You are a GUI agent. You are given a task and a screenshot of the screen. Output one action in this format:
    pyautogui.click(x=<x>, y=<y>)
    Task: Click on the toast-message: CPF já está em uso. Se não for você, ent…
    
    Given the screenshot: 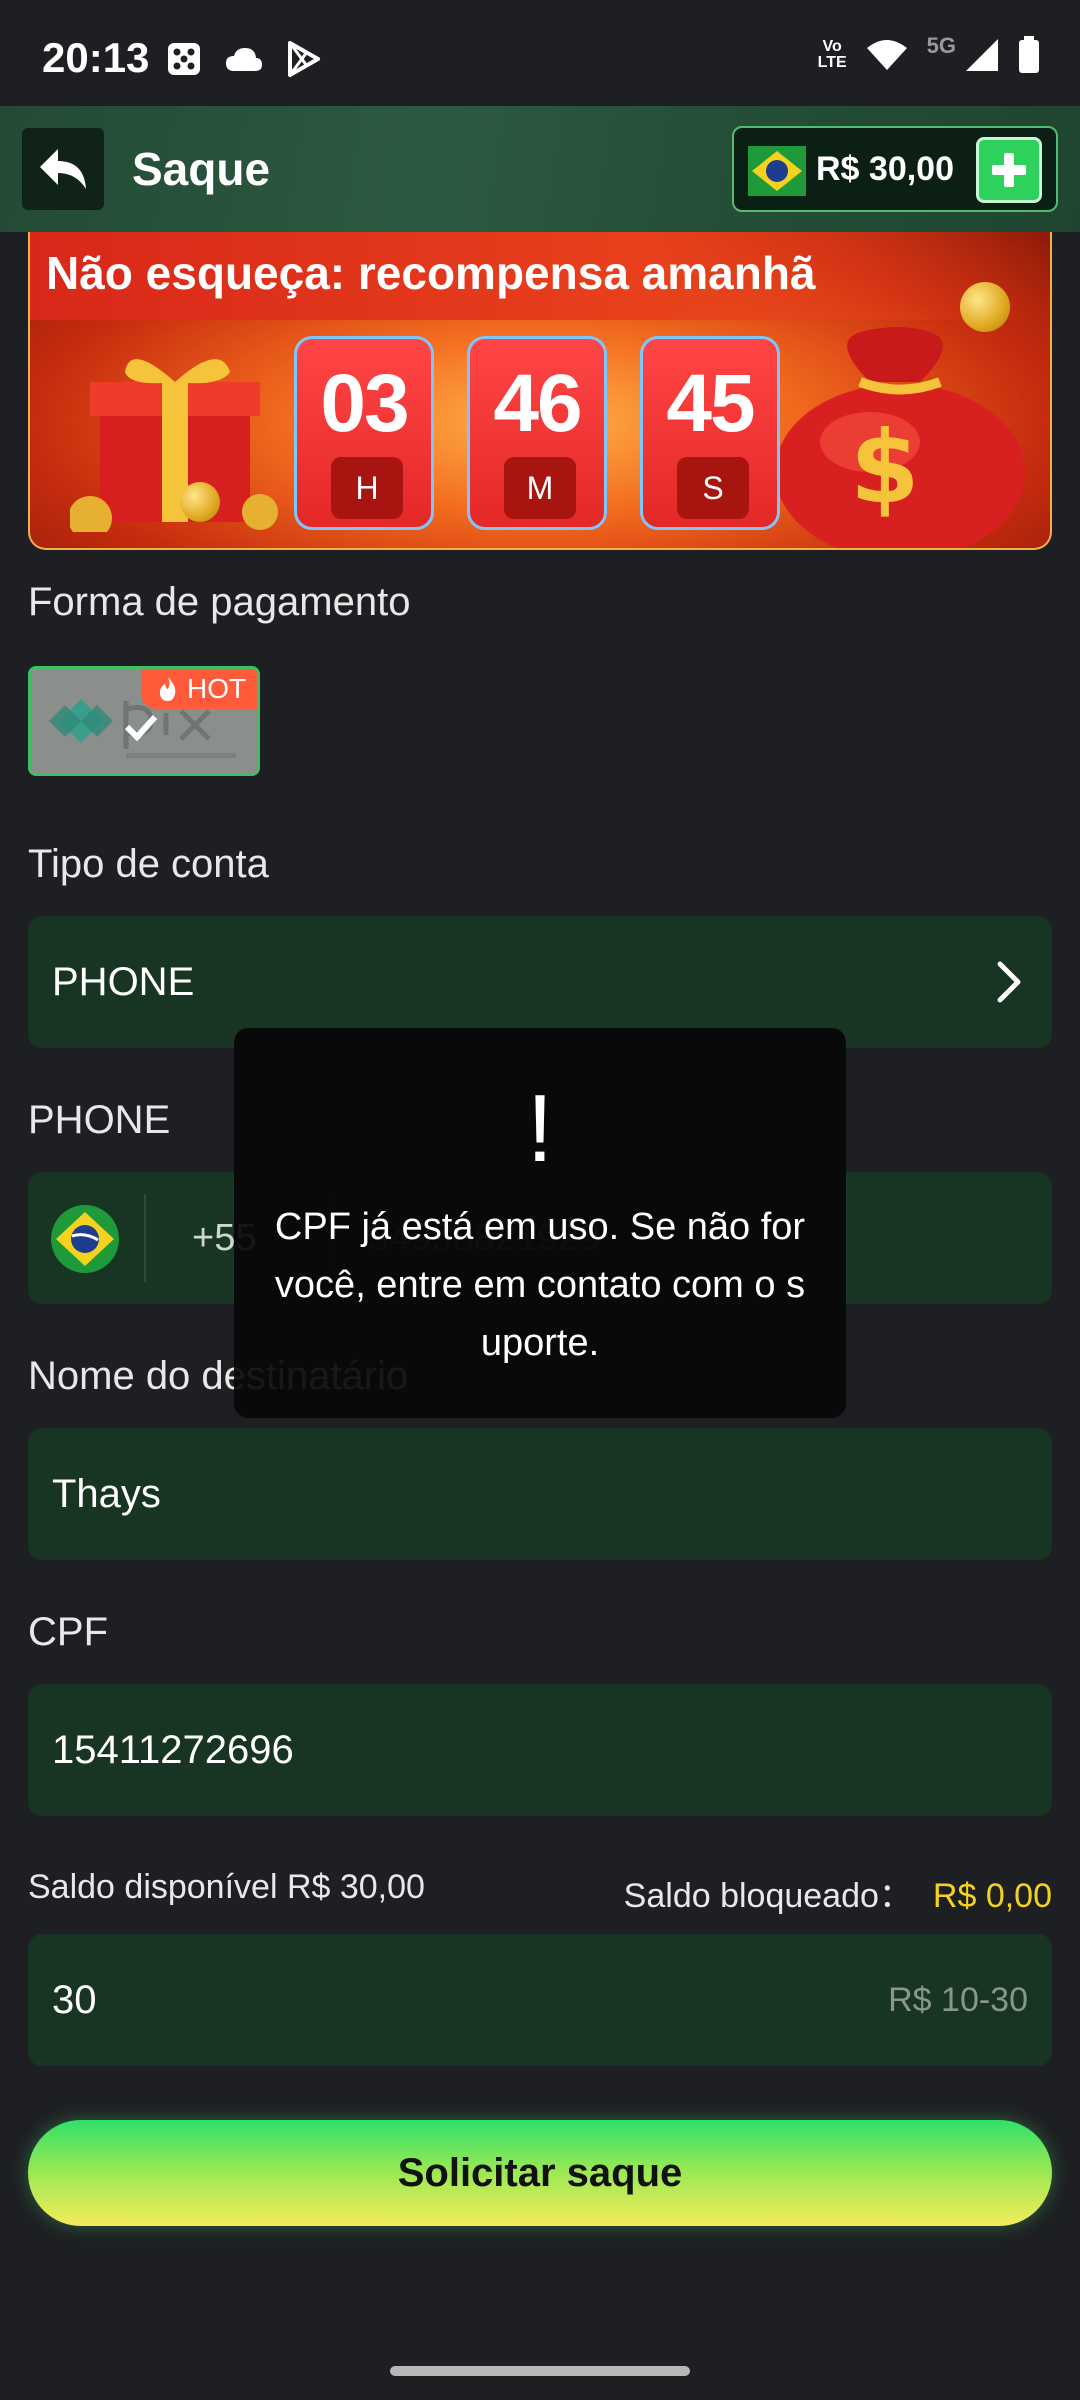 What is the action you would take?
    pyautogui.click(x=540, y=1285)
    